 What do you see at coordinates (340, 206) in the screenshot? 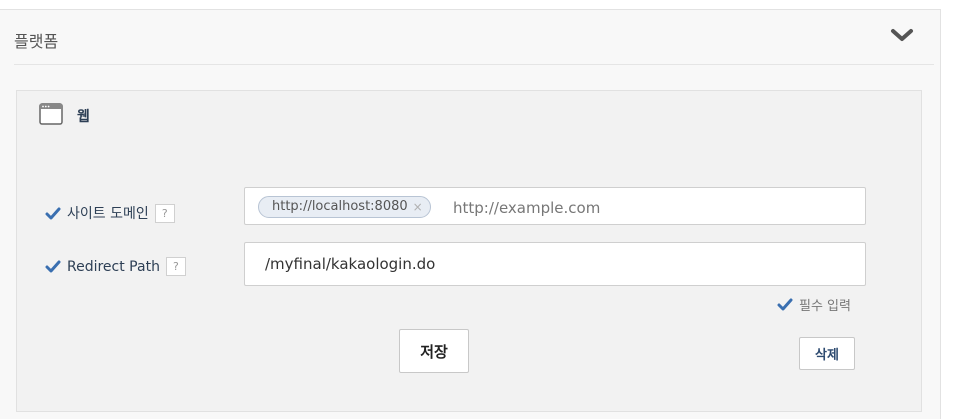
I see `domain-tag-text: http://localhost:8080` at bounding box center [340, 206].